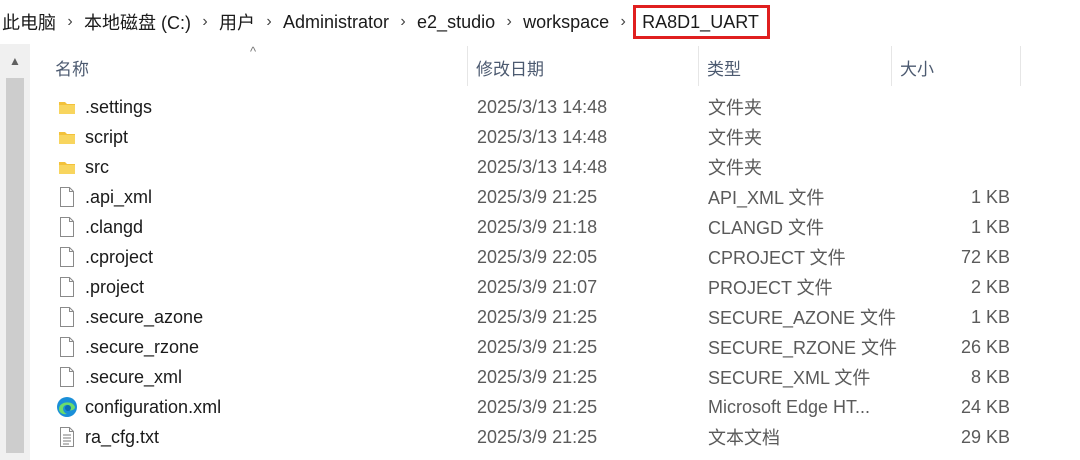 The image size is (1080, 460). What do you see at coordinates (917, 69) in the screenshot?
I see `column-header-size-label: 大小` at bounding box center [917, 69].